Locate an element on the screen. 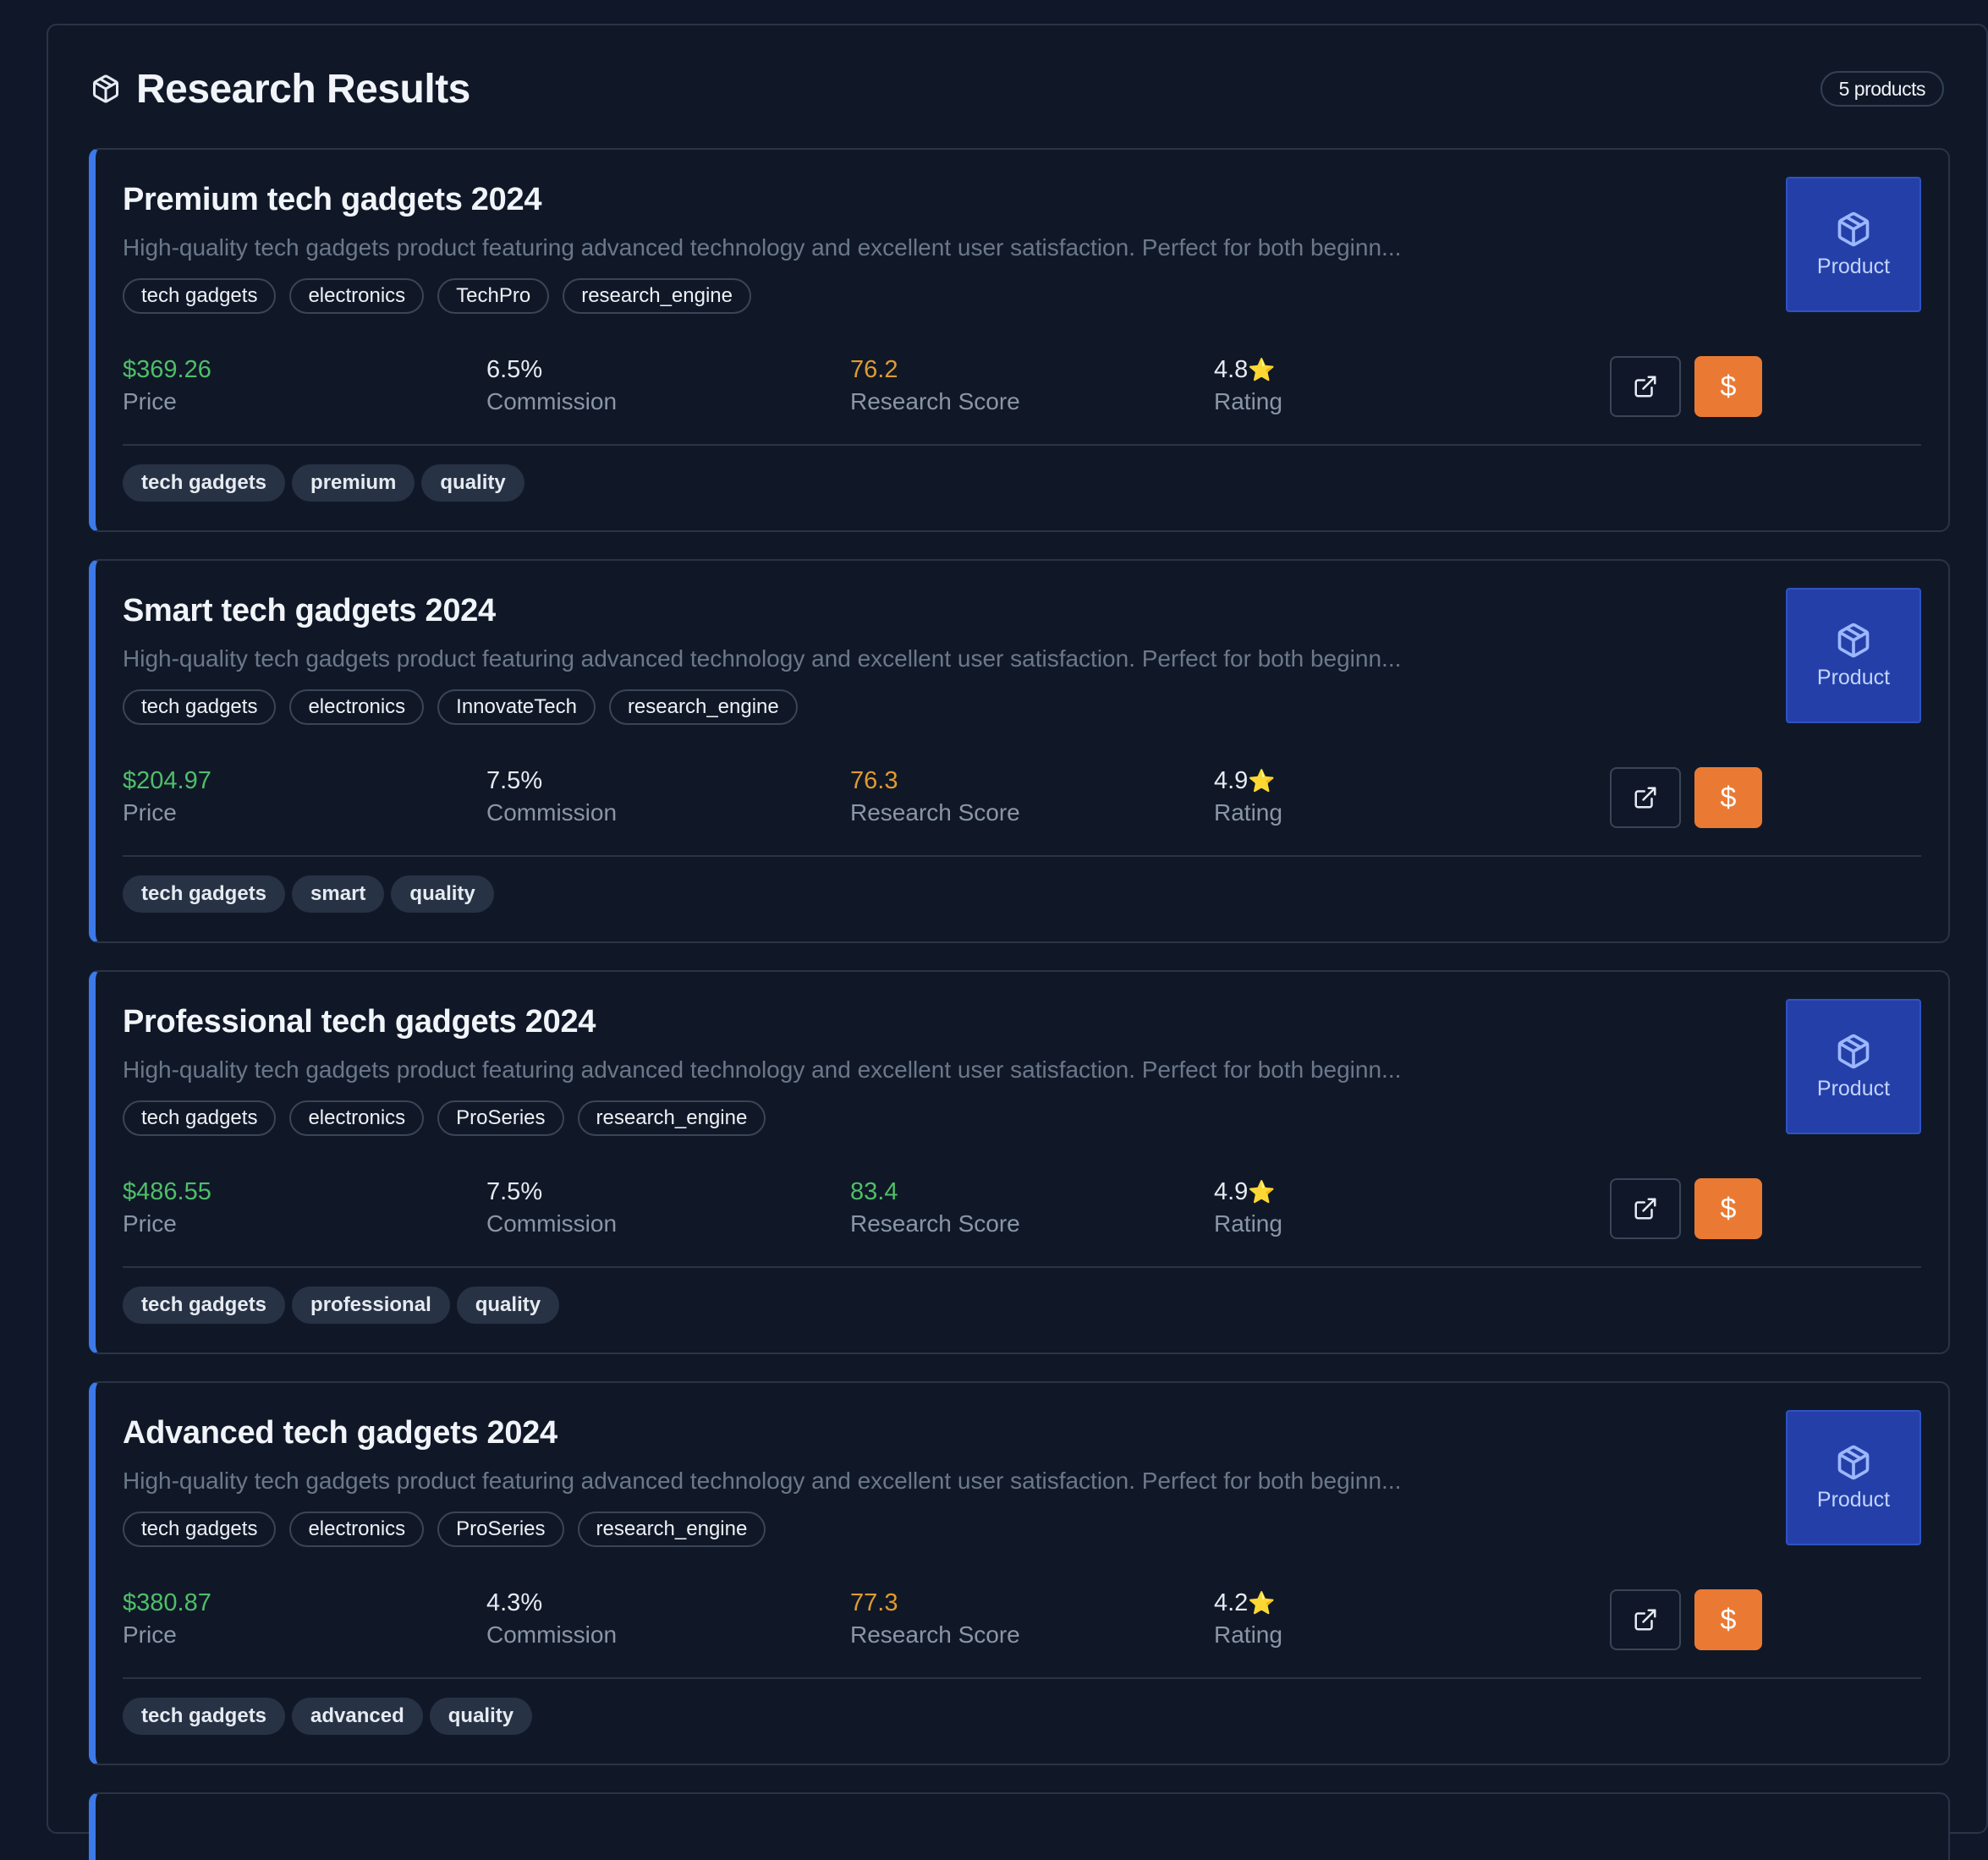 Image resolution: width=1988 pixels, height=1860 pixels. product-tags: tech gadgets premium quality is located at coordinates (323, 483).